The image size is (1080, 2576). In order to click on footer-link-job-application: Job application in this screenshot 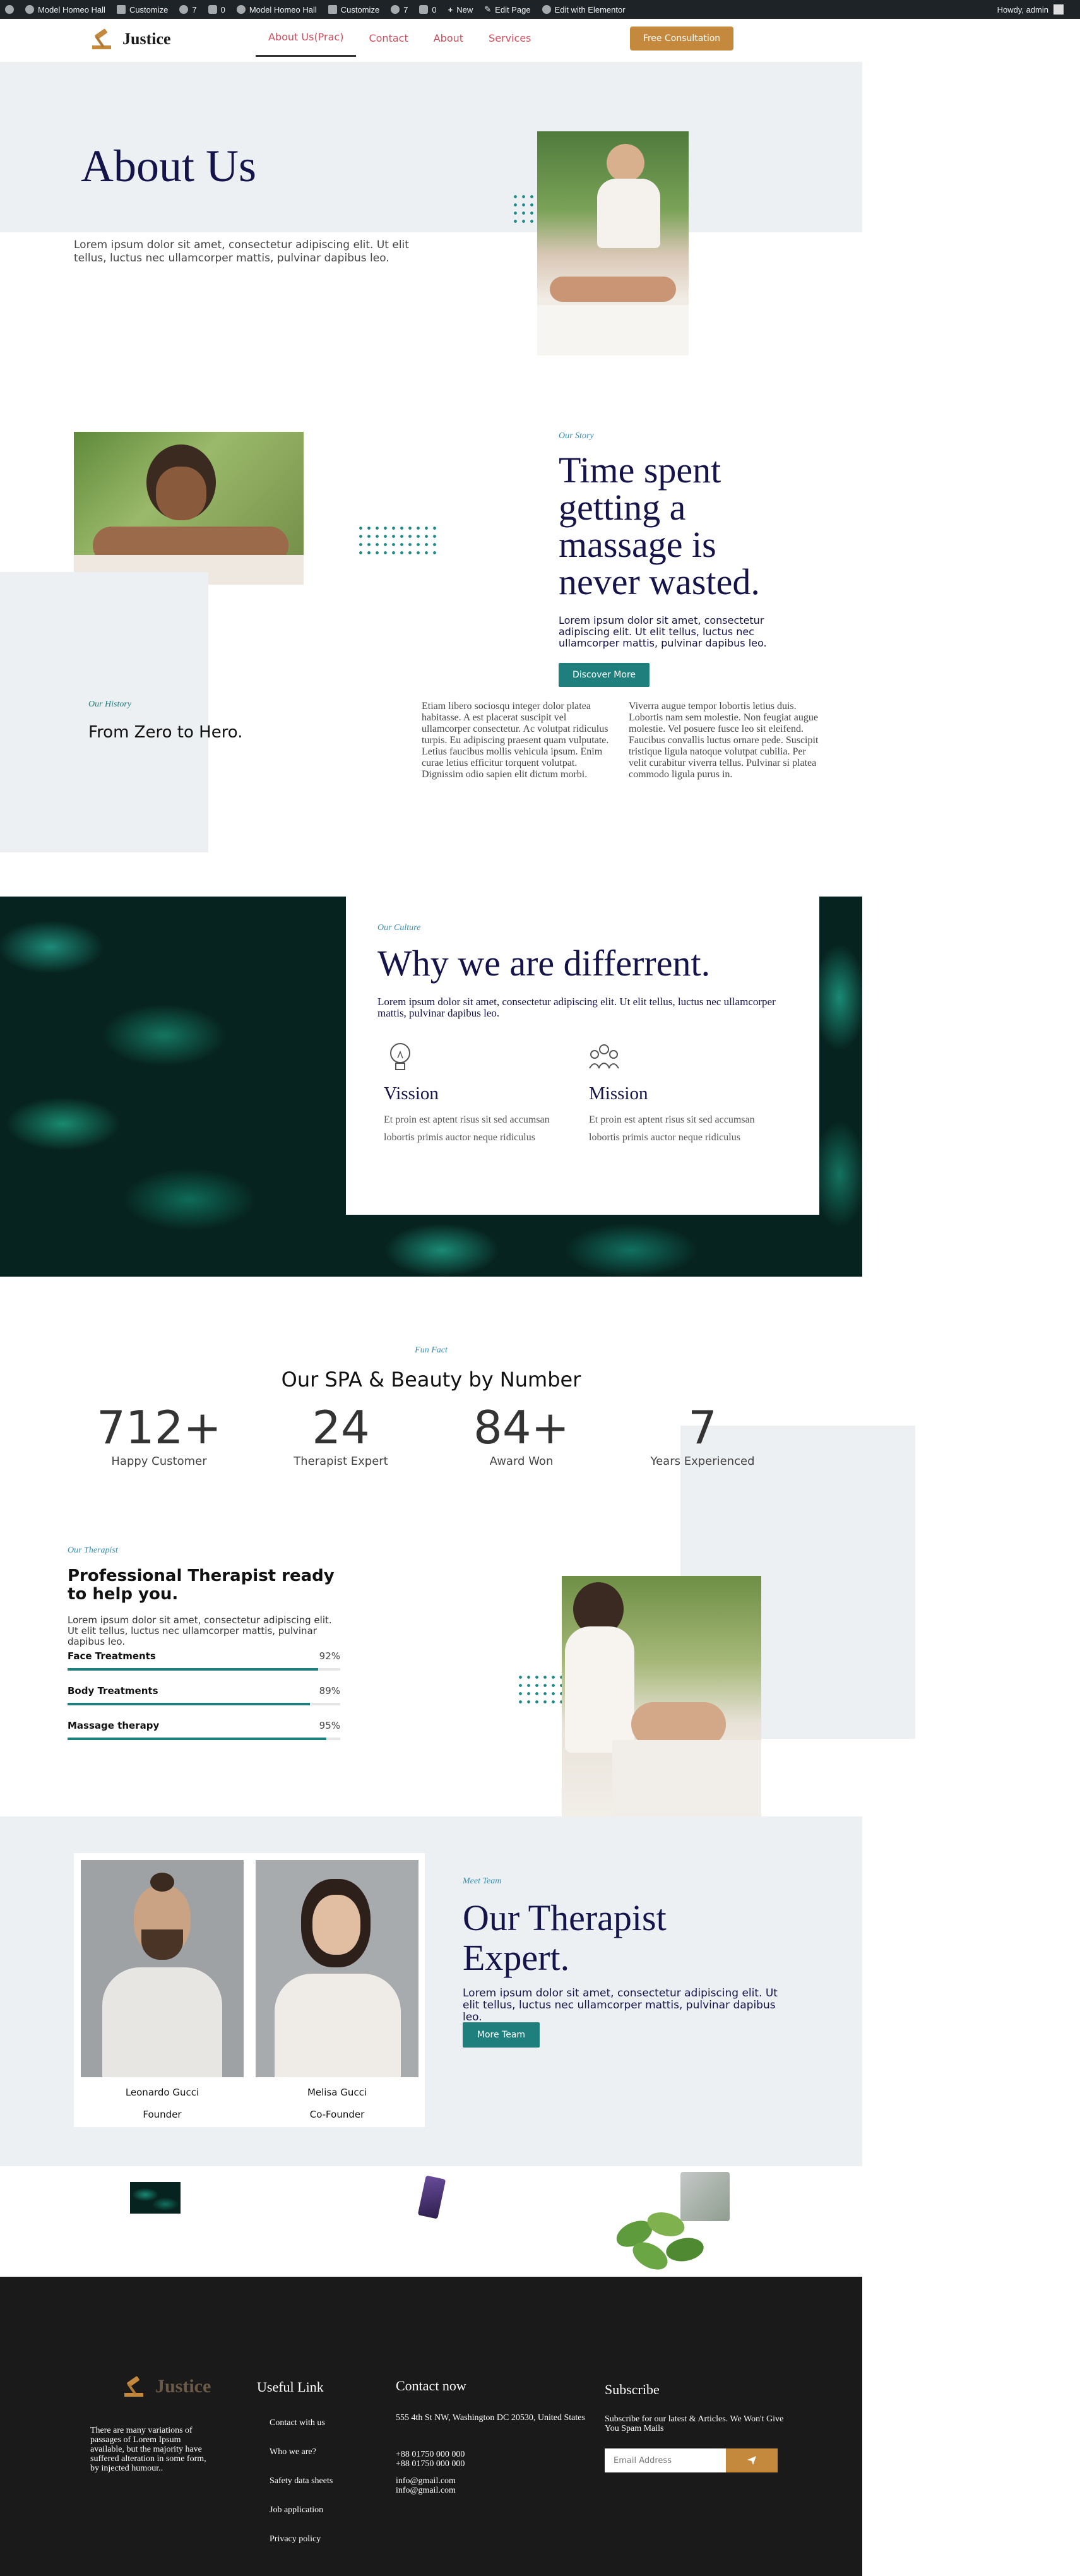, I will do `click(296, 2510)`.